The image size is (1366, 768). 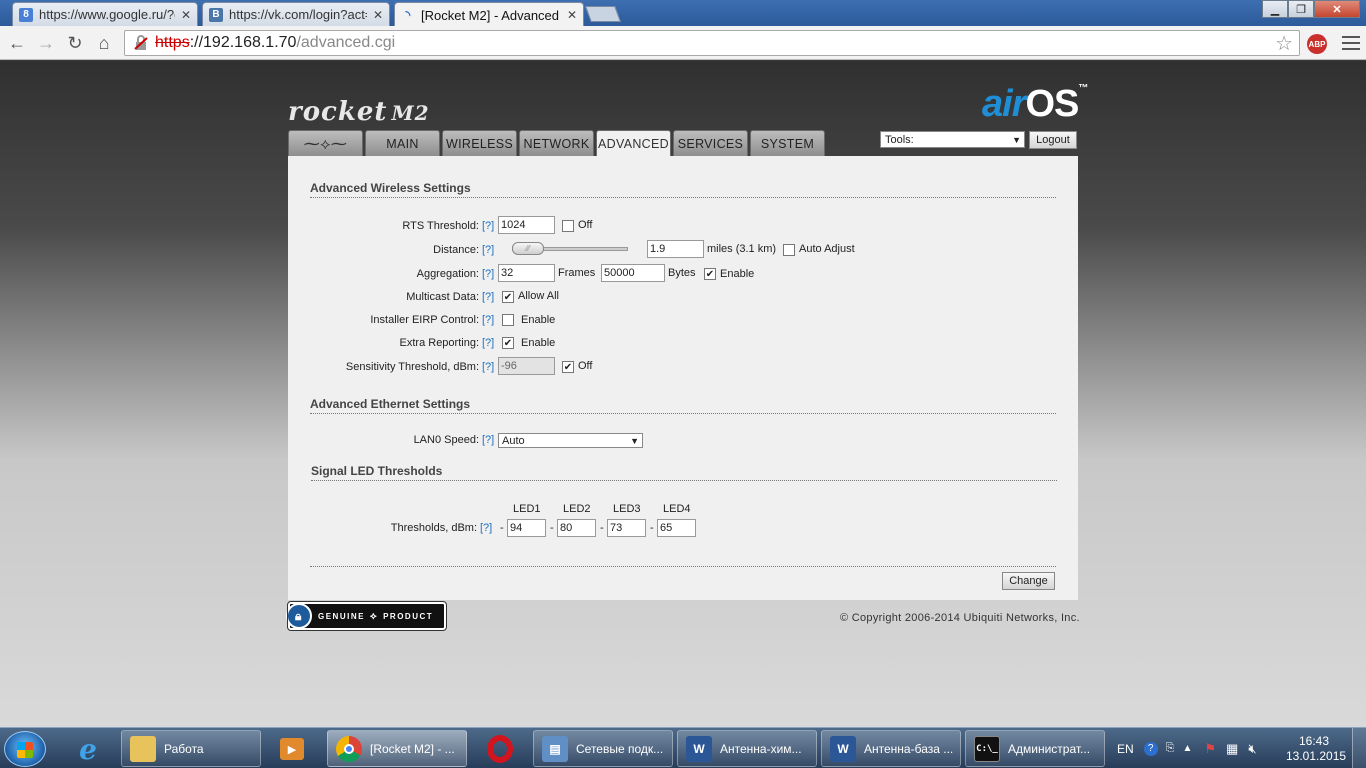 I want to click on word-icon: W, so click(x=843, y=748).